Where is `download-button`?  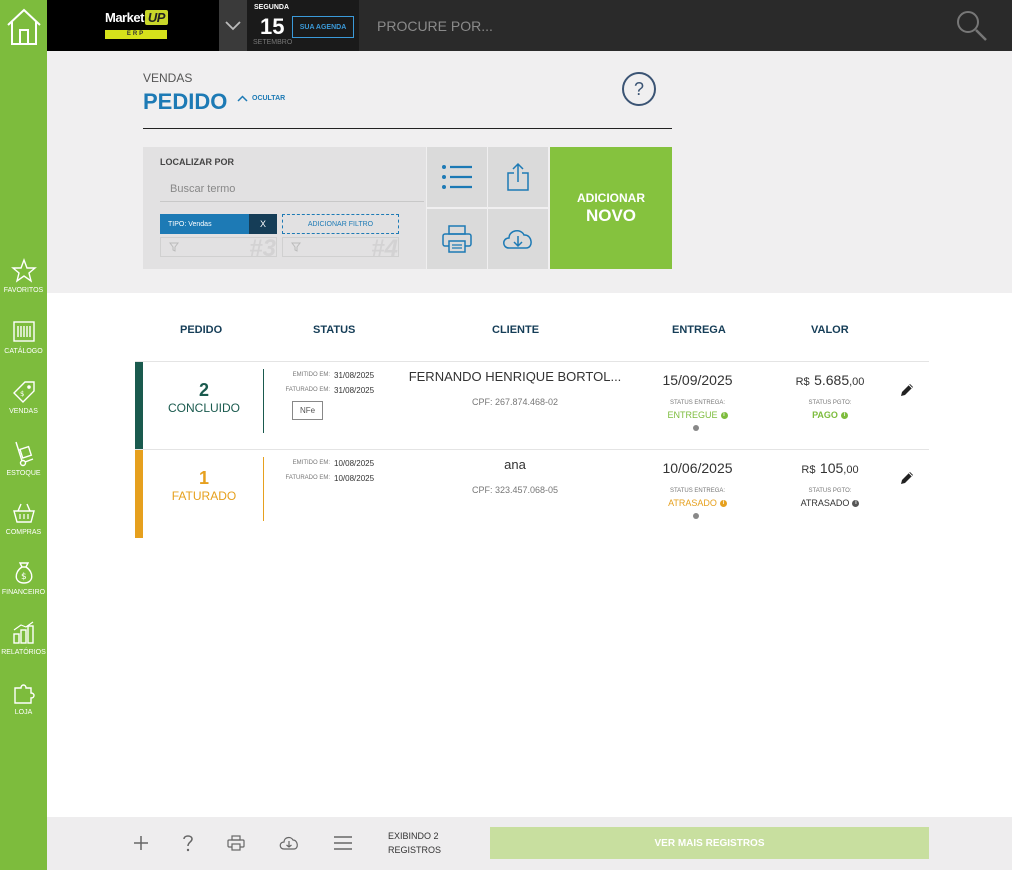 download-button is located at coordinates (518, 239).